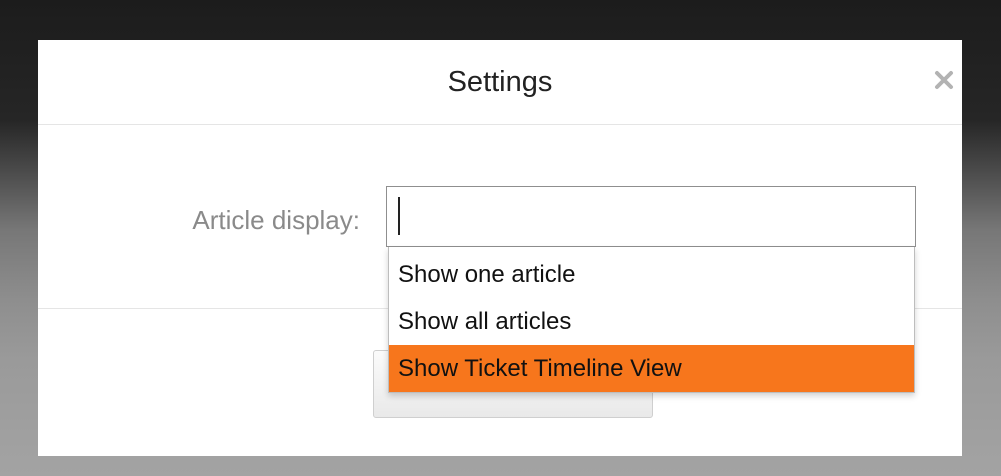 The height and width of the screenshot is (476, 1001). Describe the element at coordinates (944, 80) in the screenshot. I see `close-icon` at that location.